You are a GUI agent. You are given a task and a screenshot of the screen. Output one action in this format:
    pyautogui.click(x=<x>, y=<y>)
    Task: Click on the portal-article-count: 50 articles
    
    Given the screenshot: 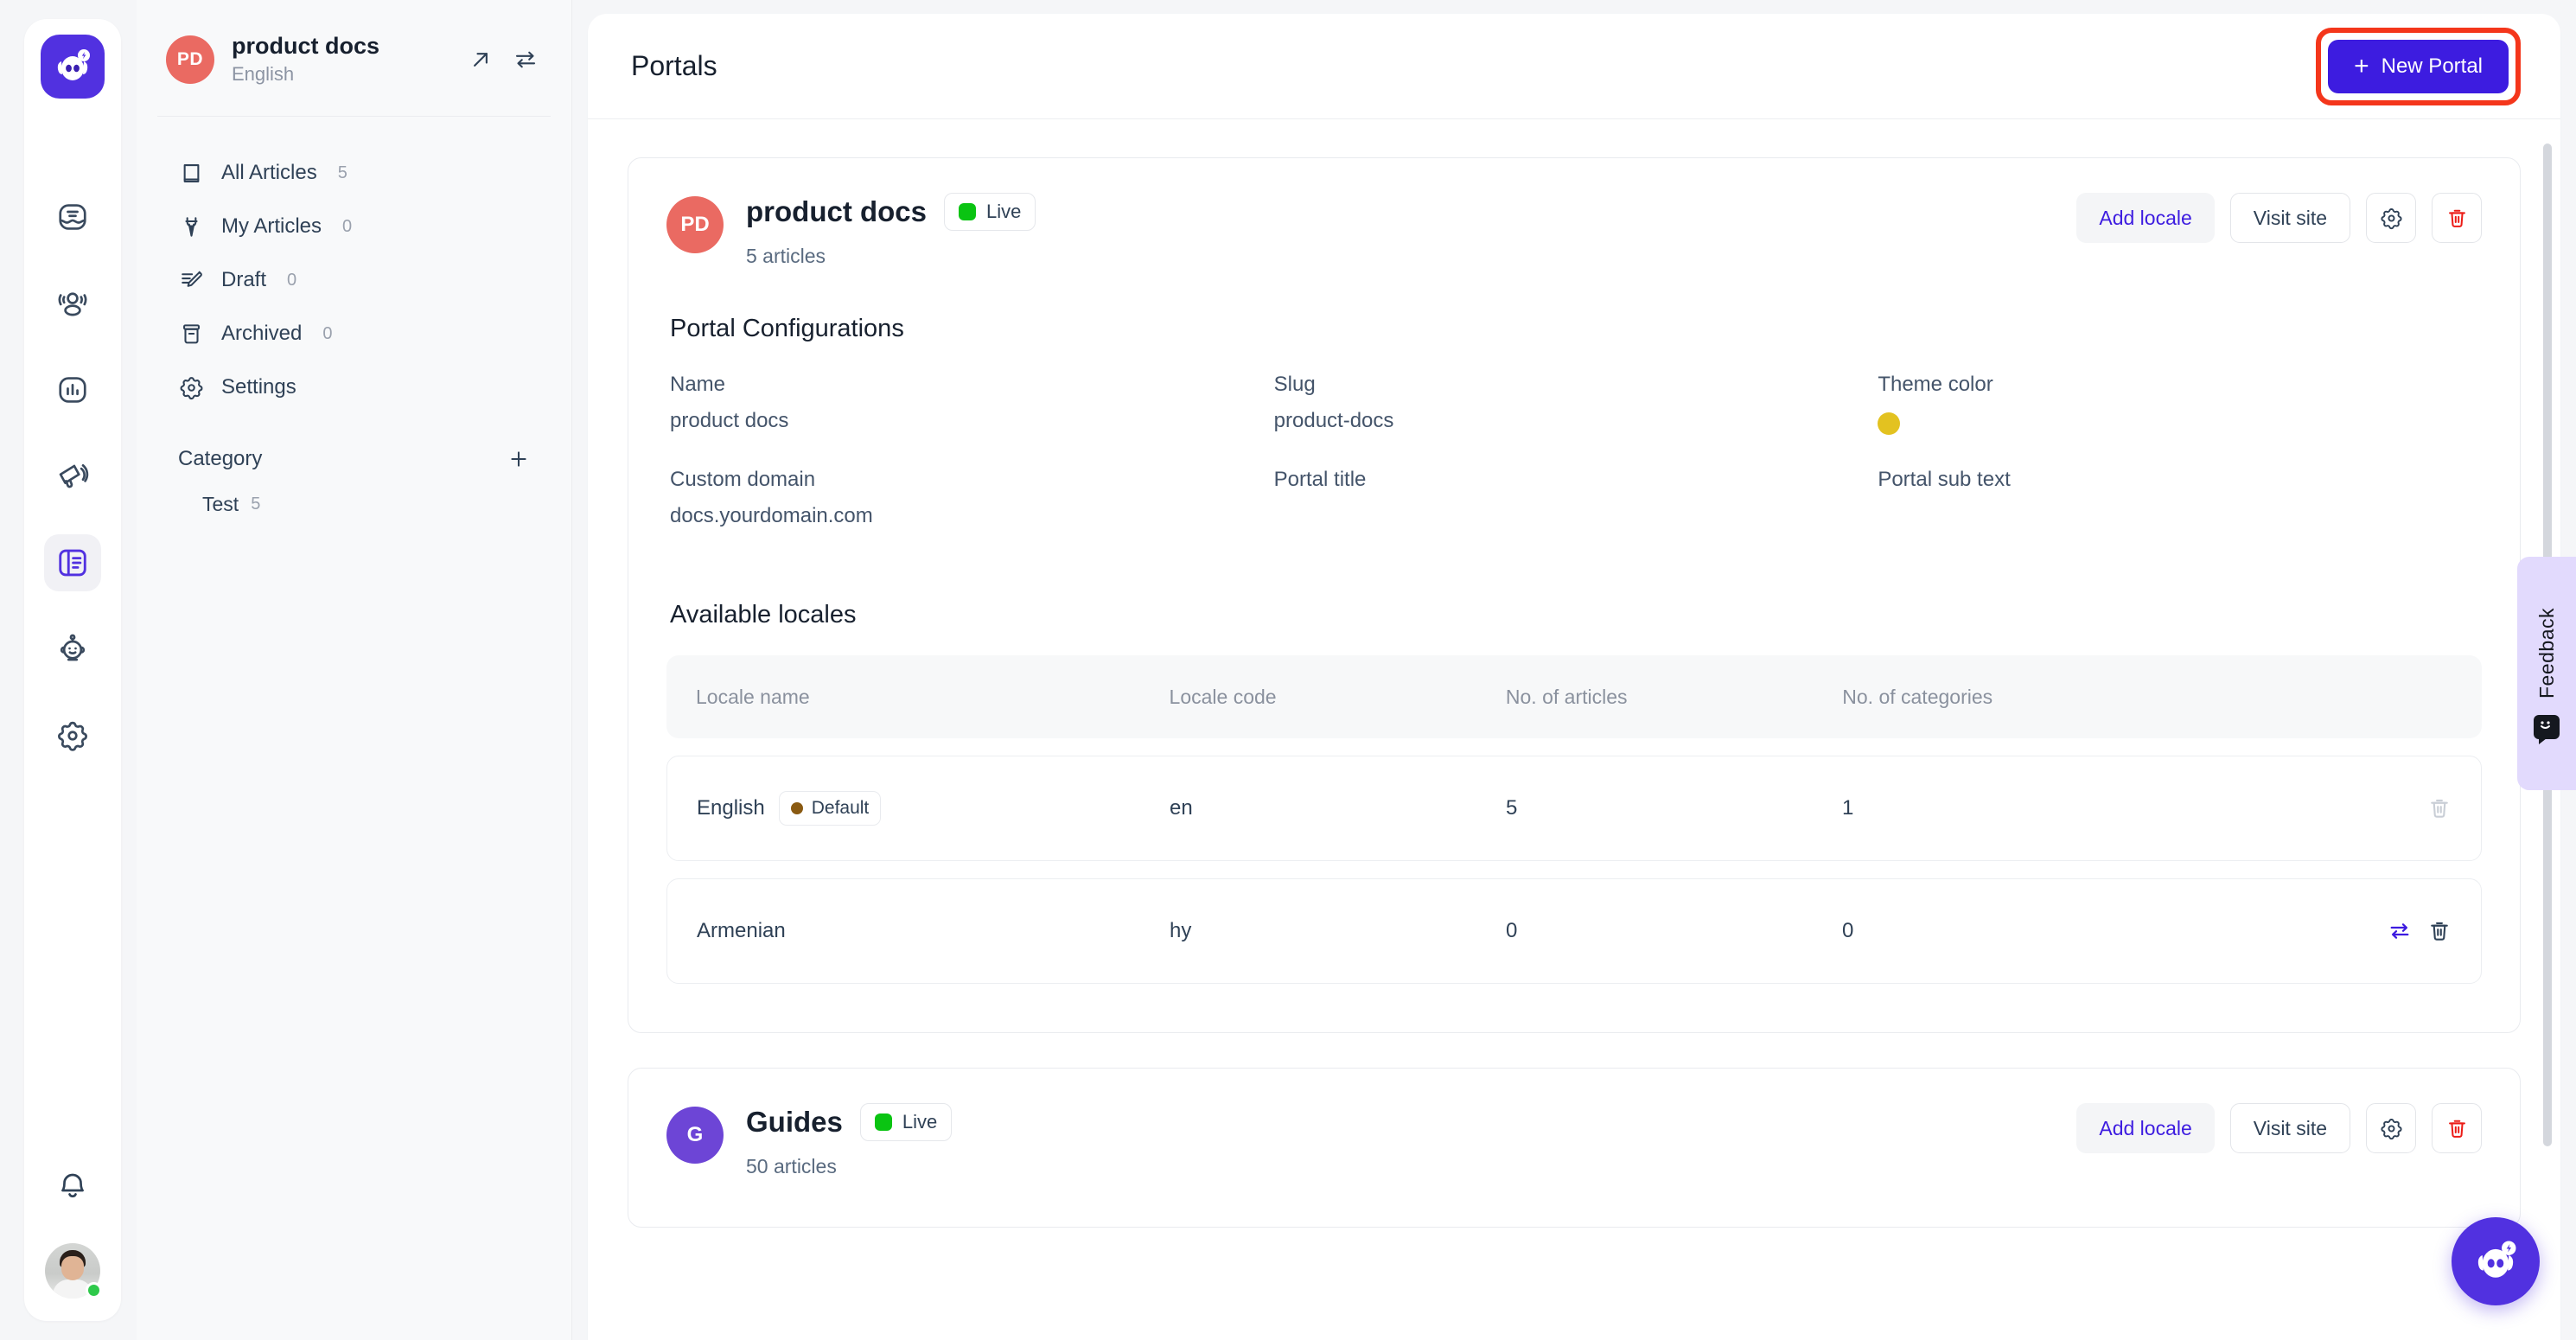 What is the action you would take?
    pyautogui.click(x=791, y=1166)
    